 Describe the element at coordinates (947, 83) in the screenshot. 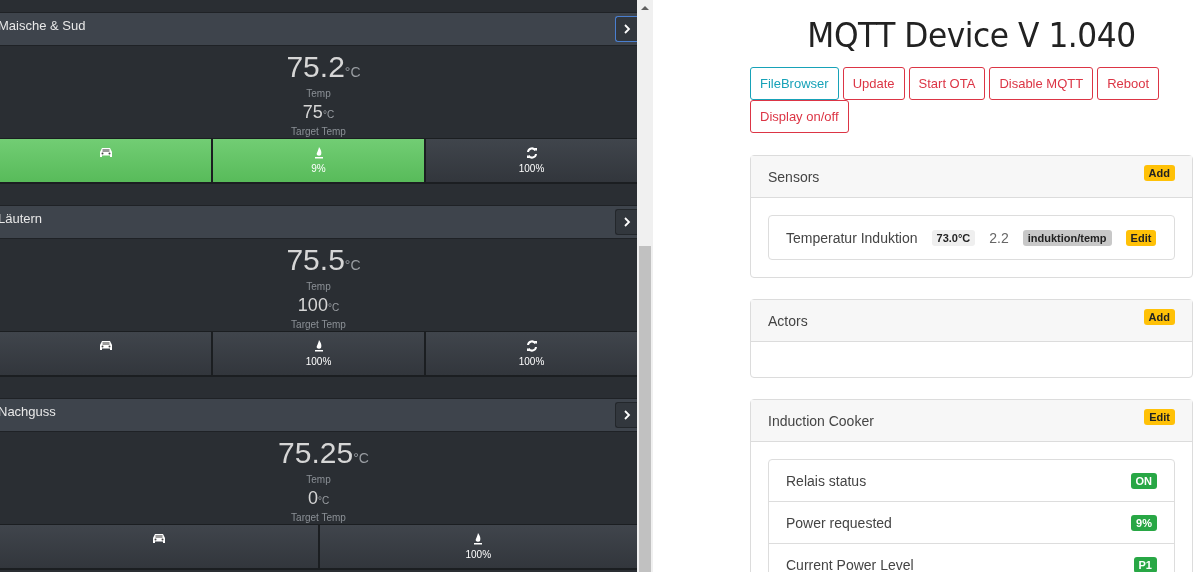

I see `action-button: Start OTA` at that location.